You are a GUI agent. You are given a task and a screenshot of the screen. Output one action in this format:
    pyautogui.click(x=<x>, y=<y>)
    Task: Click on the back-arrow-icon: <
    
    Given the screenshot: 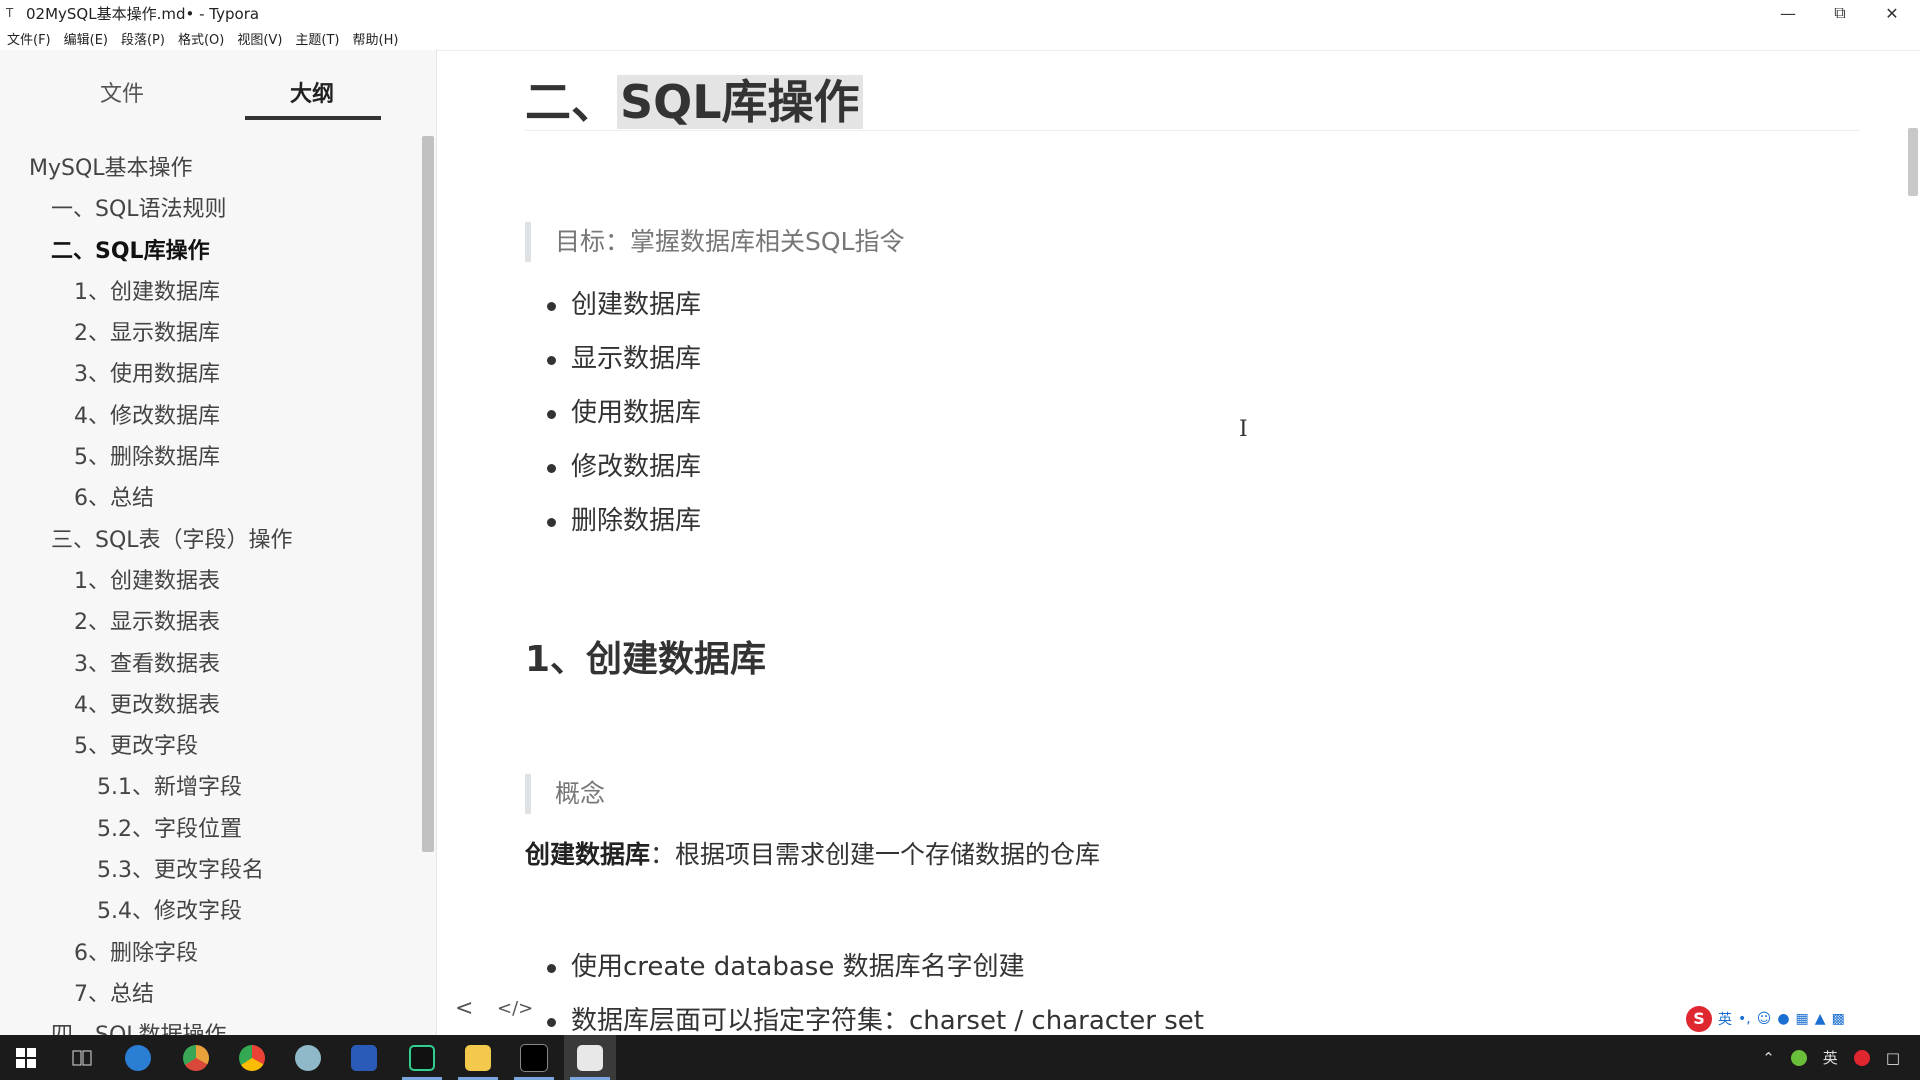 What is the action you would take?
    pyautogui.click(x=464, y=1008)
    